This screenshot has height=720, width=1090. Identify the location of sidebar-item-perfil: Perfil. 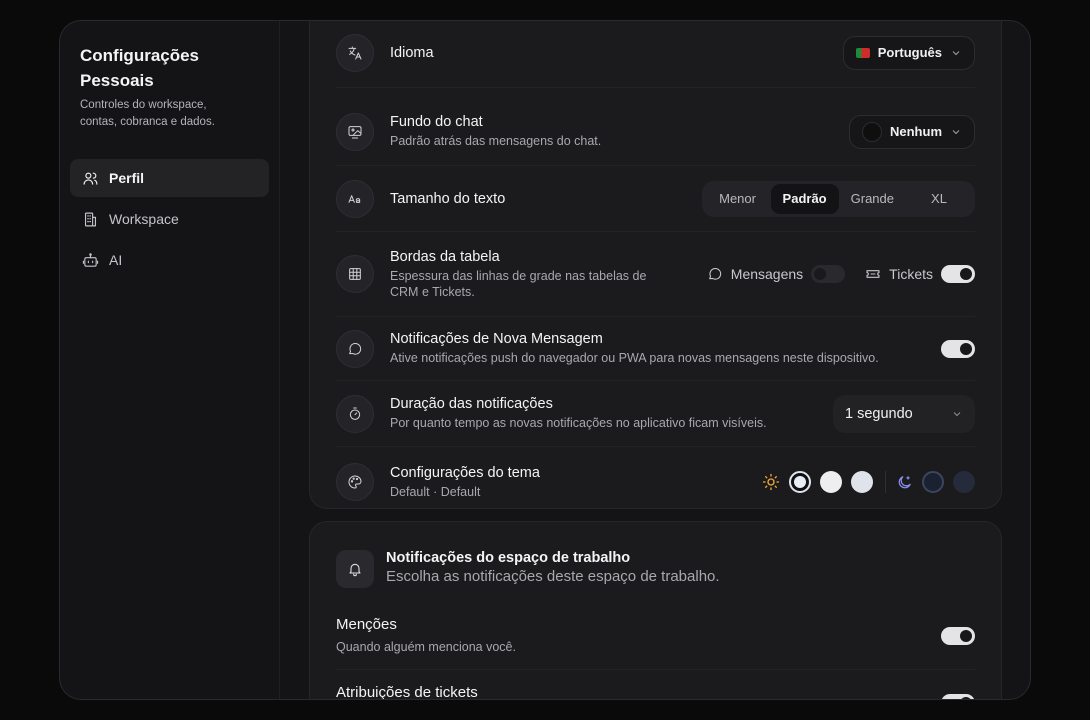
(169, 178).